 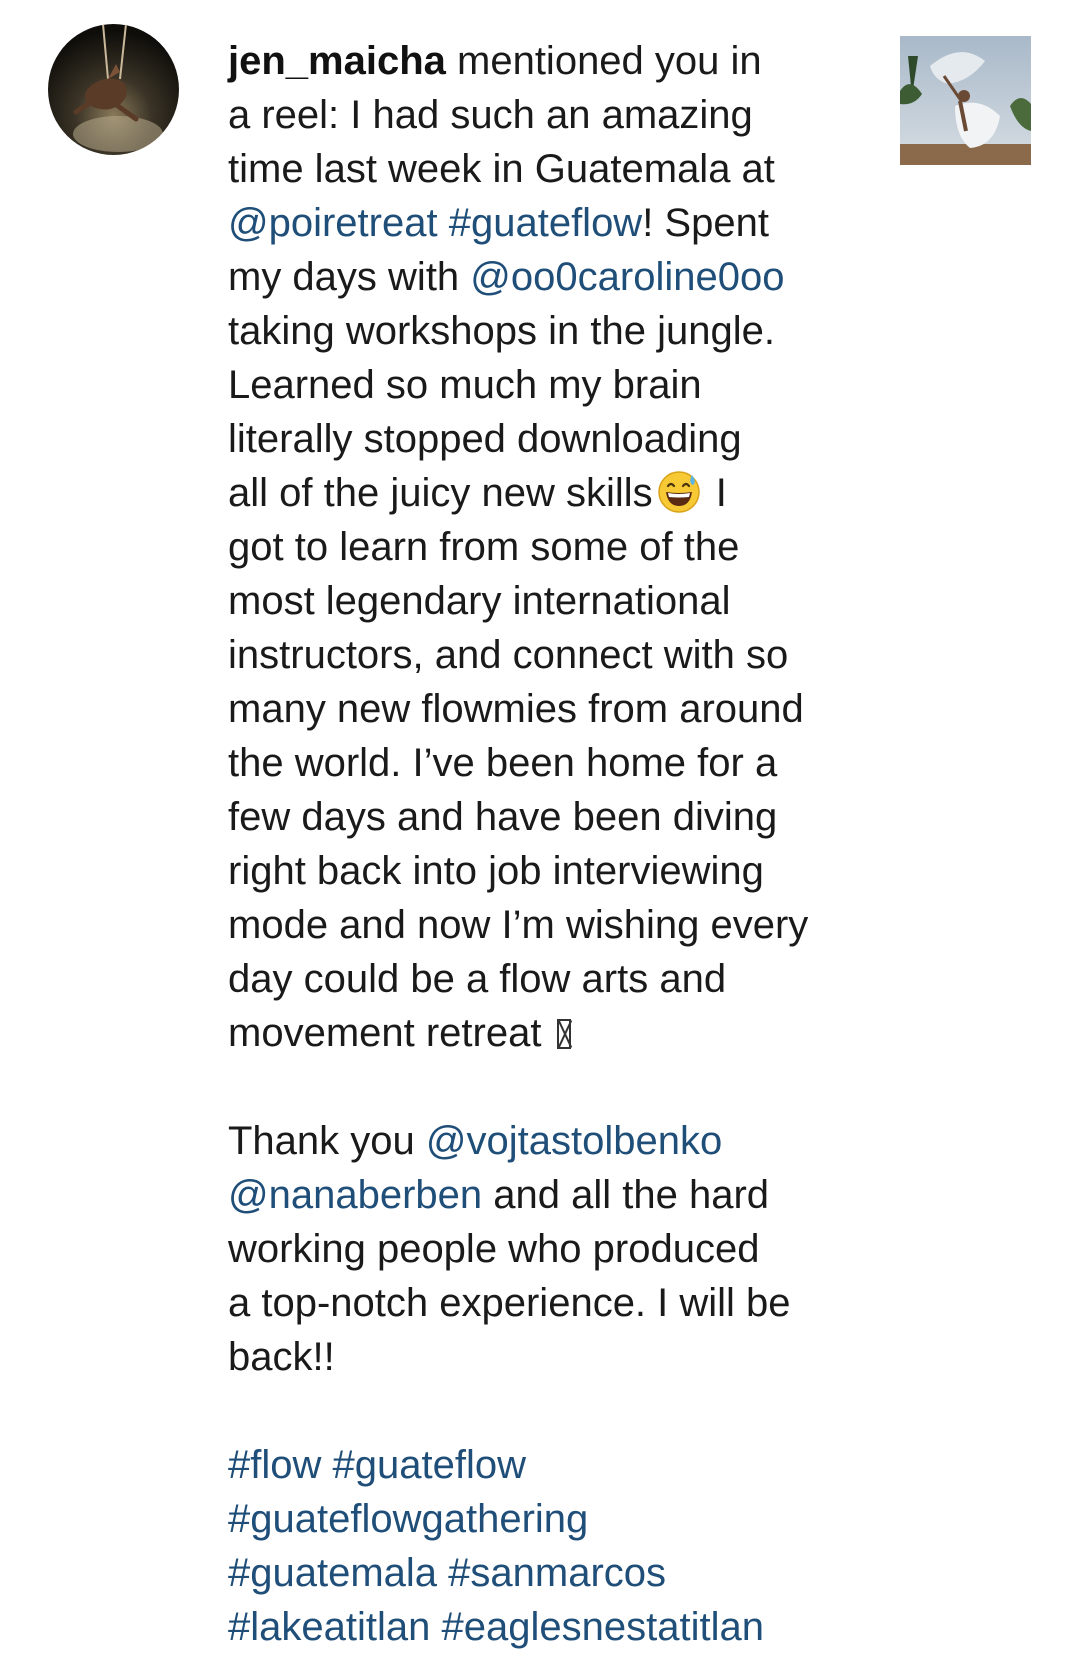 What do you see at coordinates (274, 1465) in the screenshot?
I see `hashtag-link: #flow` at bounding box center [274, 1465].